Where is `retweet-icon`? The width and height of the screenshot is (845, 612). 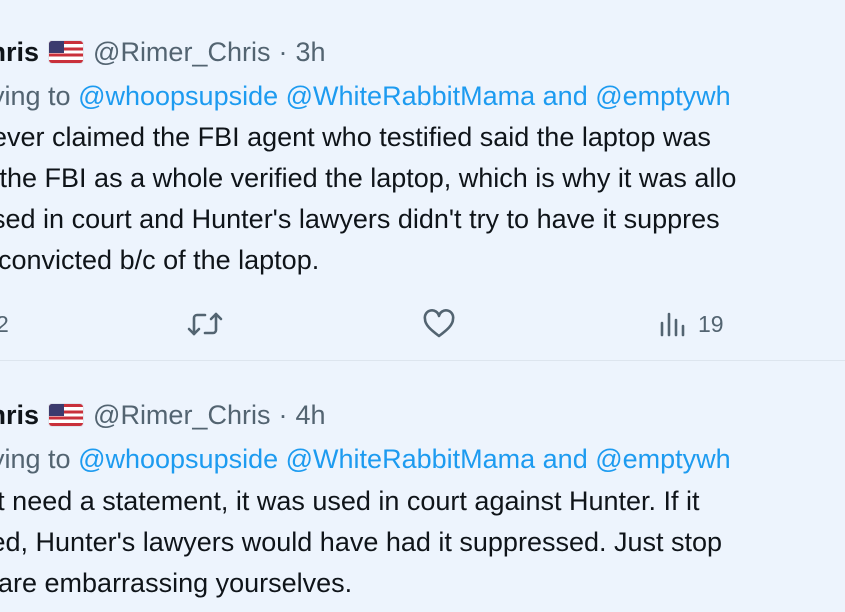 retweet-icon is located at coordinates (205, 324).